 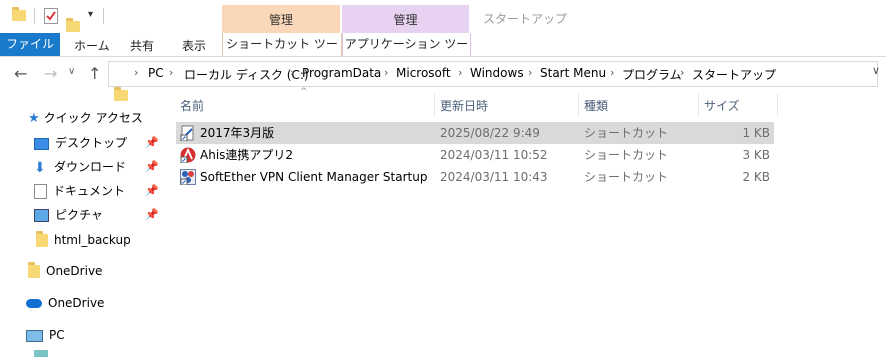 What do you see at coordinates (341, 73) in the screenshot?
I see `breadcrumb-programdata: ProgramData` at bounding box center [341, 73].